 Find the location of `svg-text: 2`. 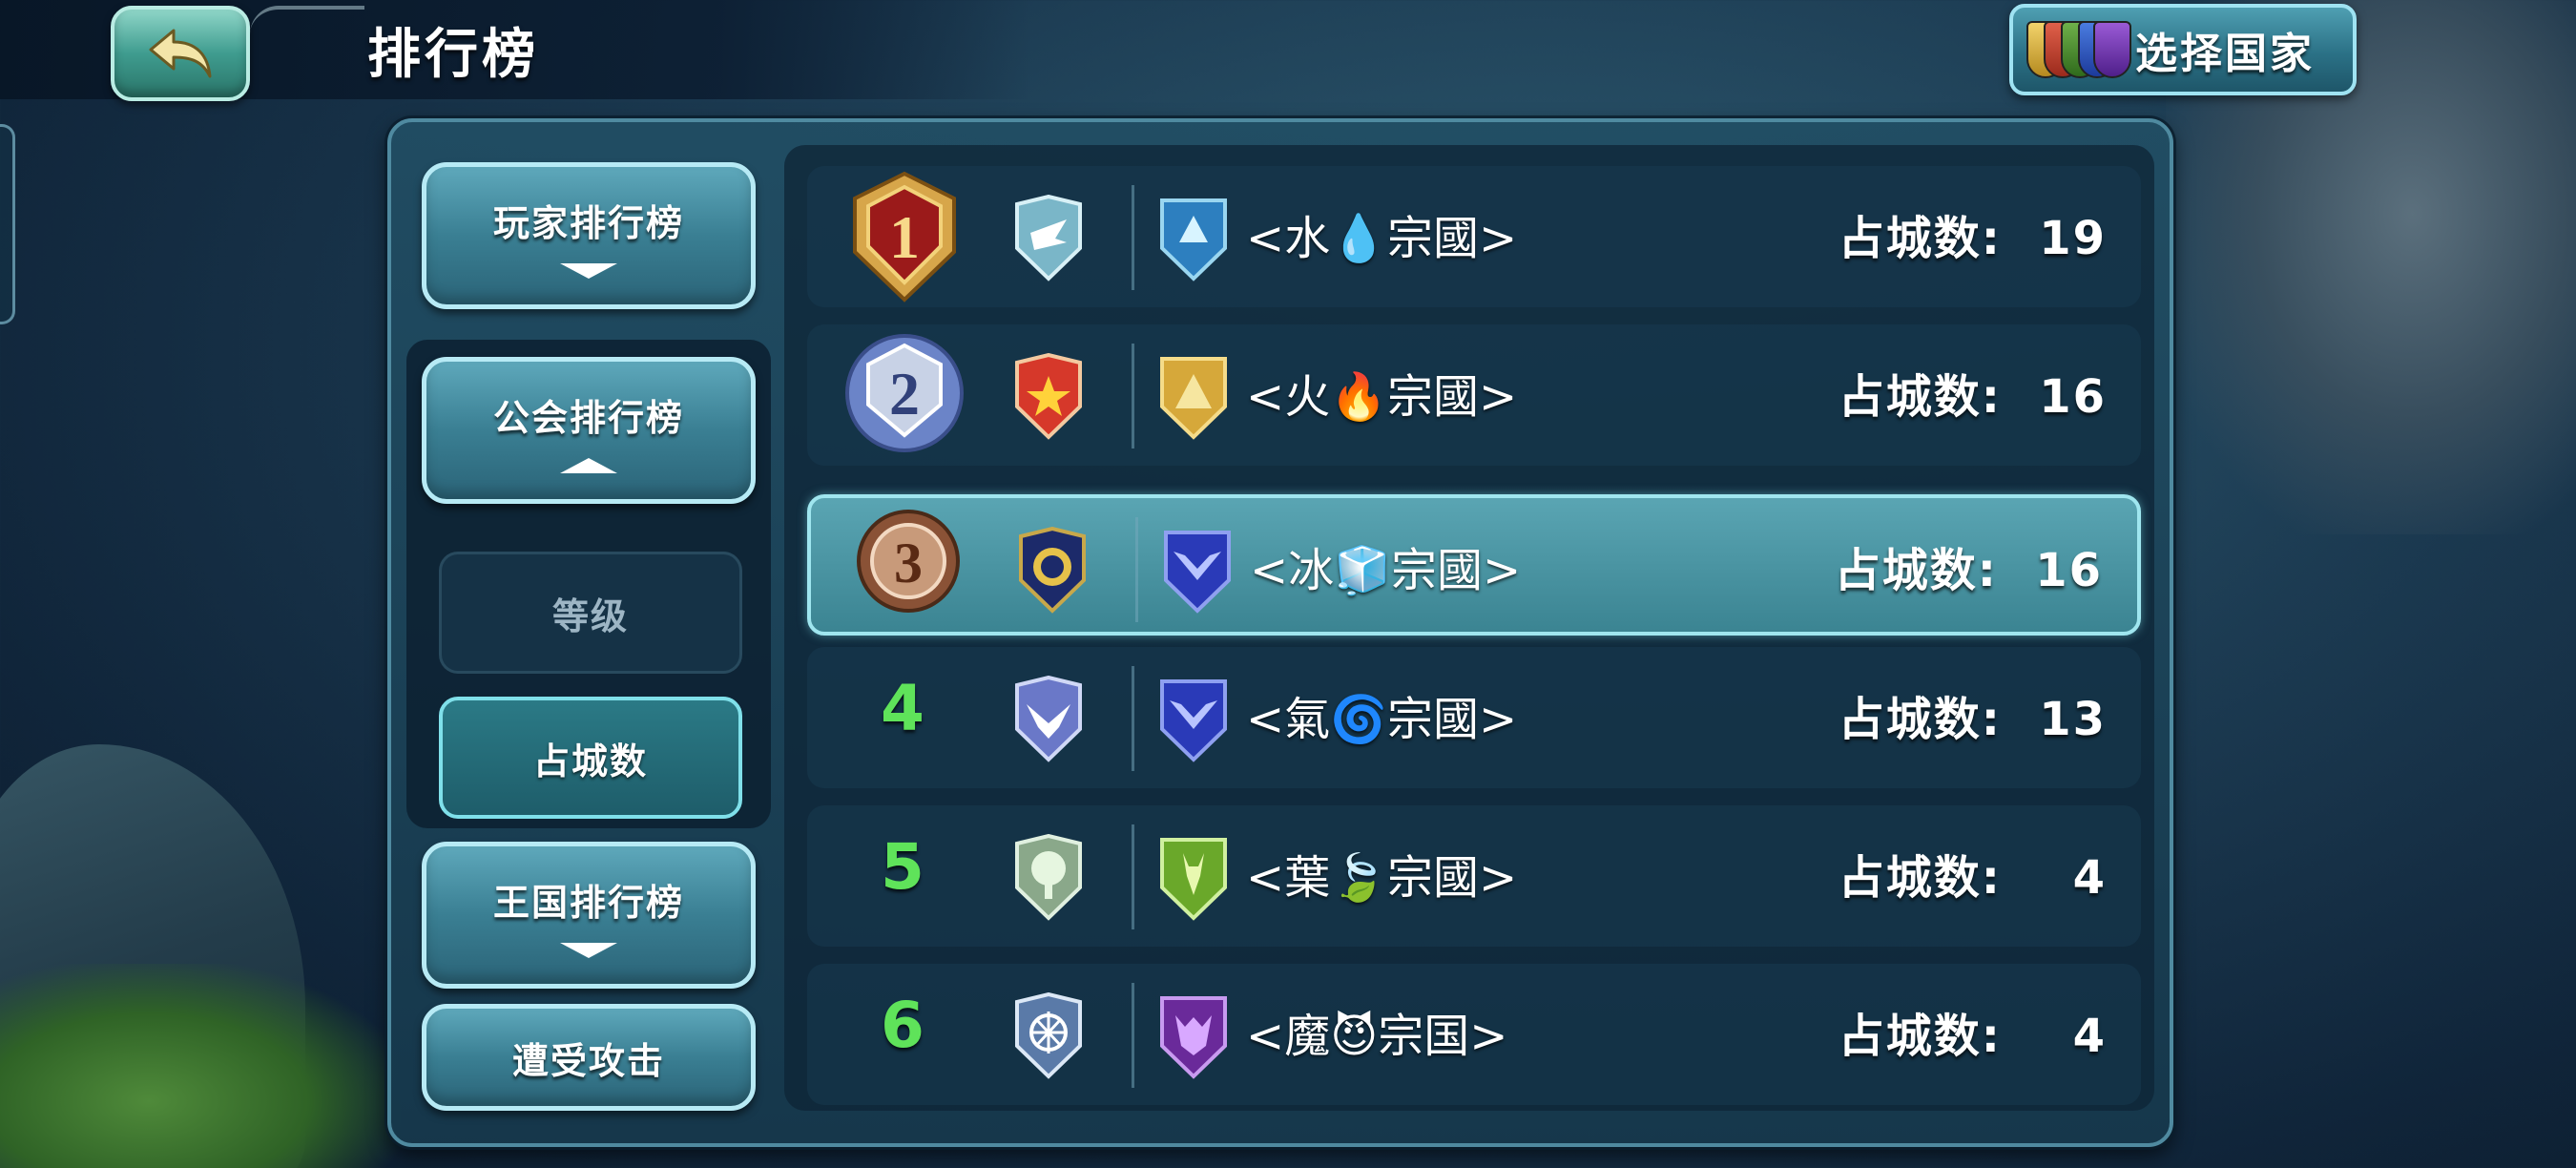

svg-text: 2 is located at coordinates (904, 394).